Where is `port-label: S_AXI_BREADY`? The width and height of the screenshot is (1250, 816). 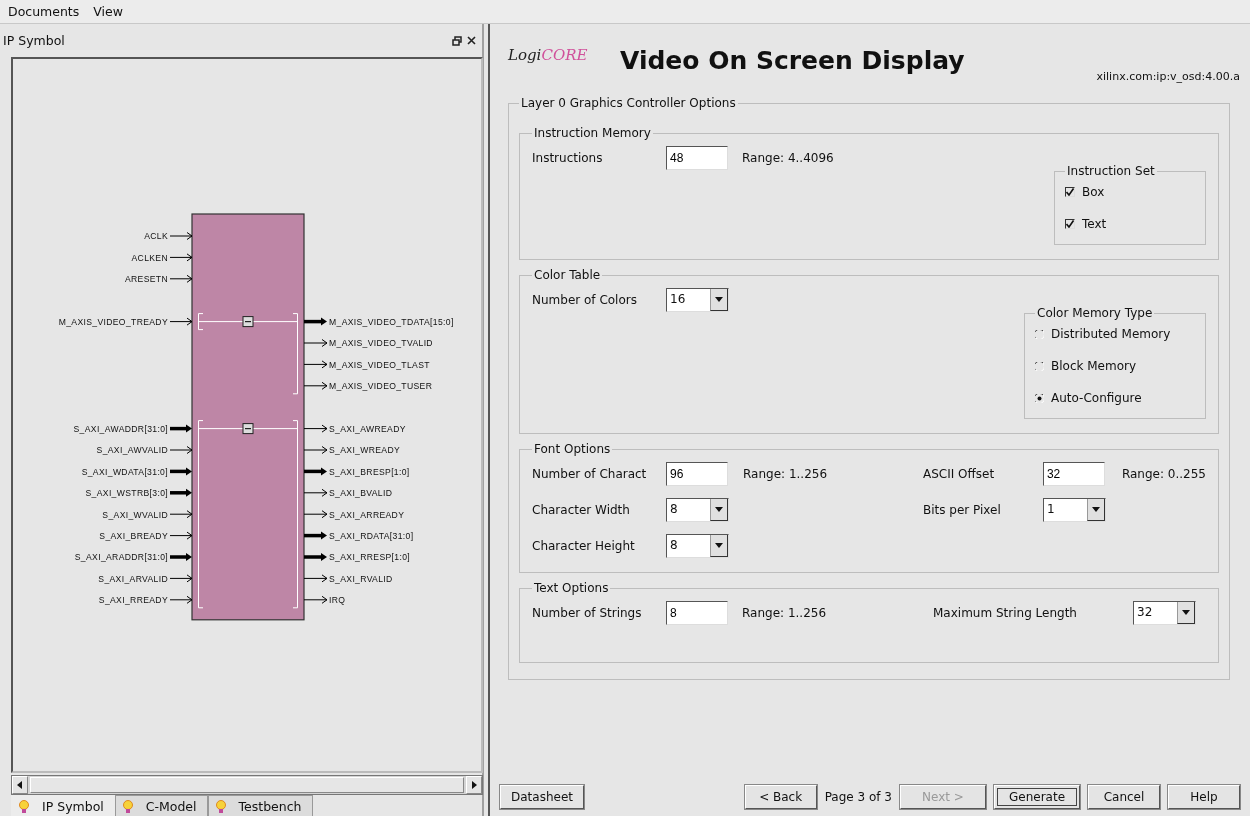 port-label: S_AXI_BREADY is located at coordinates (133, 535).